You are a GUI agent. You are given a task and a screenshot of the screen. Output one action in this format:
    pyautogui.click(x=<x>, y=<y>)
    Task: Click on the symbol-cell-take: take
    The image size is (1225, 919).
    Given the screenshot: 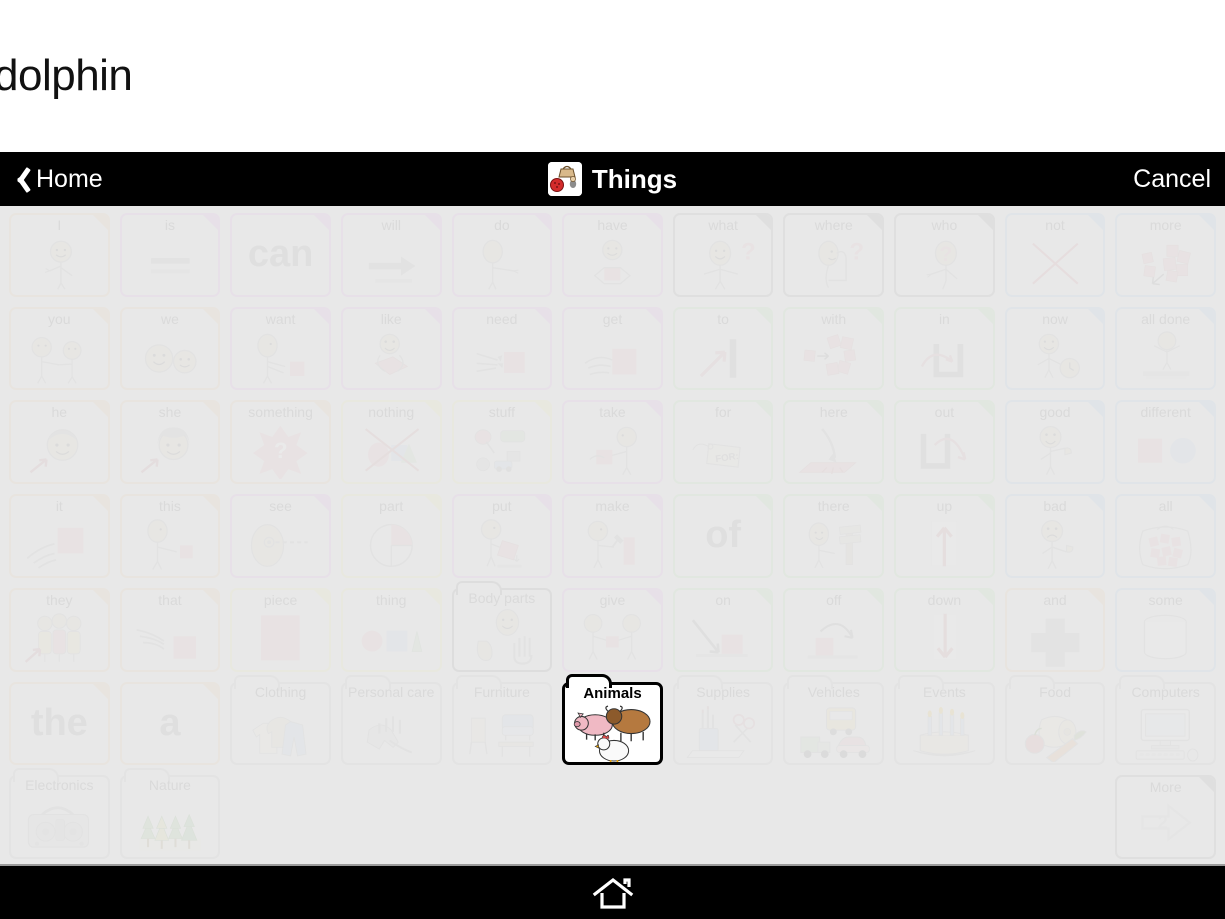 What is the action you would take?
    pyautogui.click(x=612, y=442)
    